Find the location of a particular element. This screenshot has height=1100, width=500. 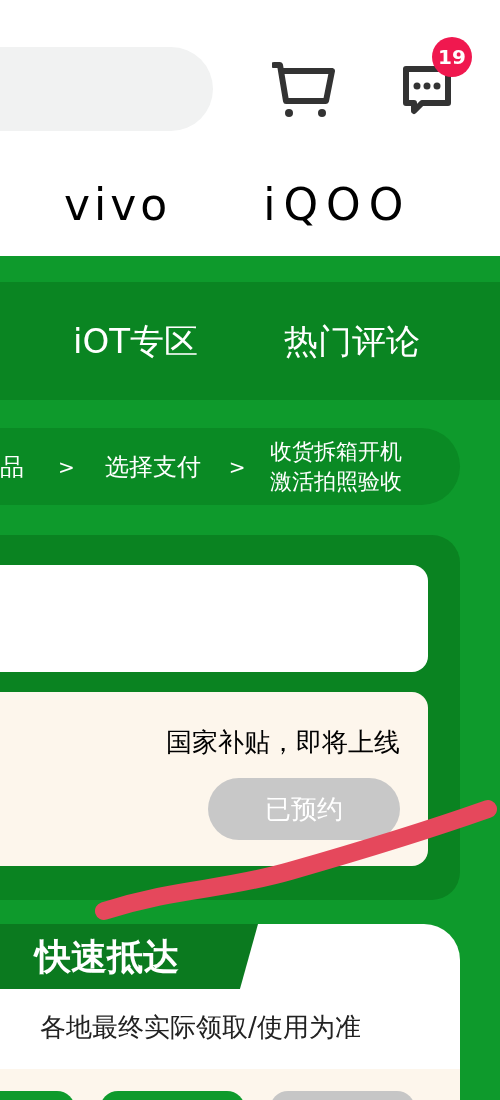

delivery-note: 各地最终实际领取/使用为准 is located at coordinates (201, 1027).